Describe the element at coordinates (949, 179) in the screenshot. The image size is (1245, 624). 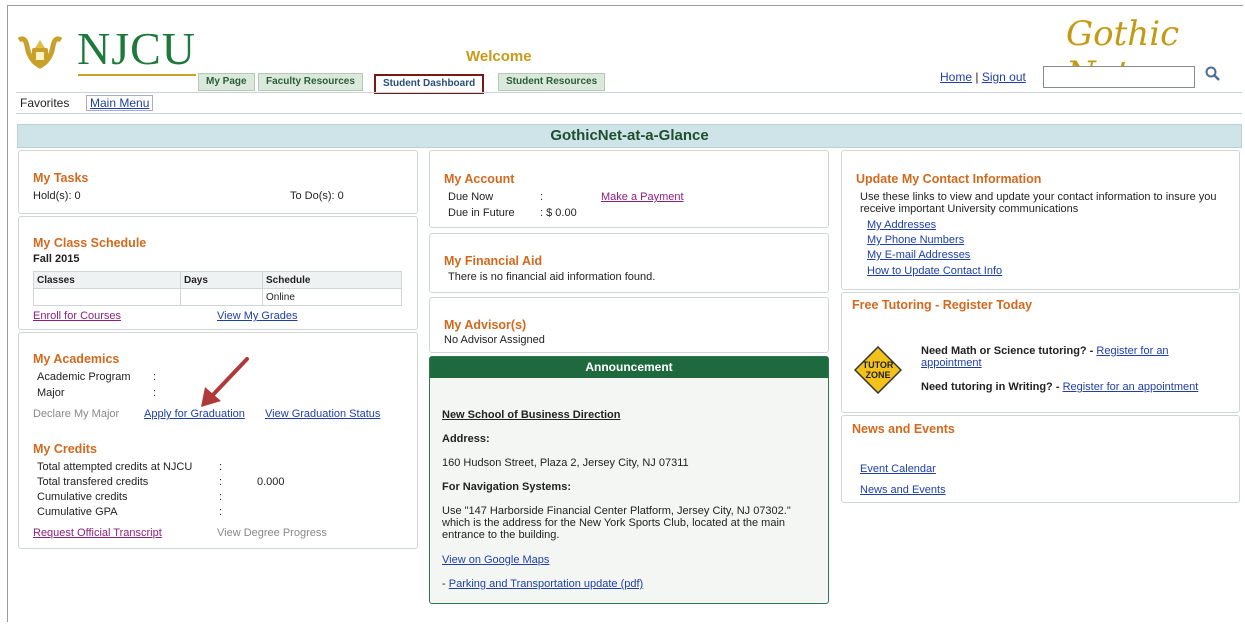
I see `contact-title: Update My Contact Information` at that location.